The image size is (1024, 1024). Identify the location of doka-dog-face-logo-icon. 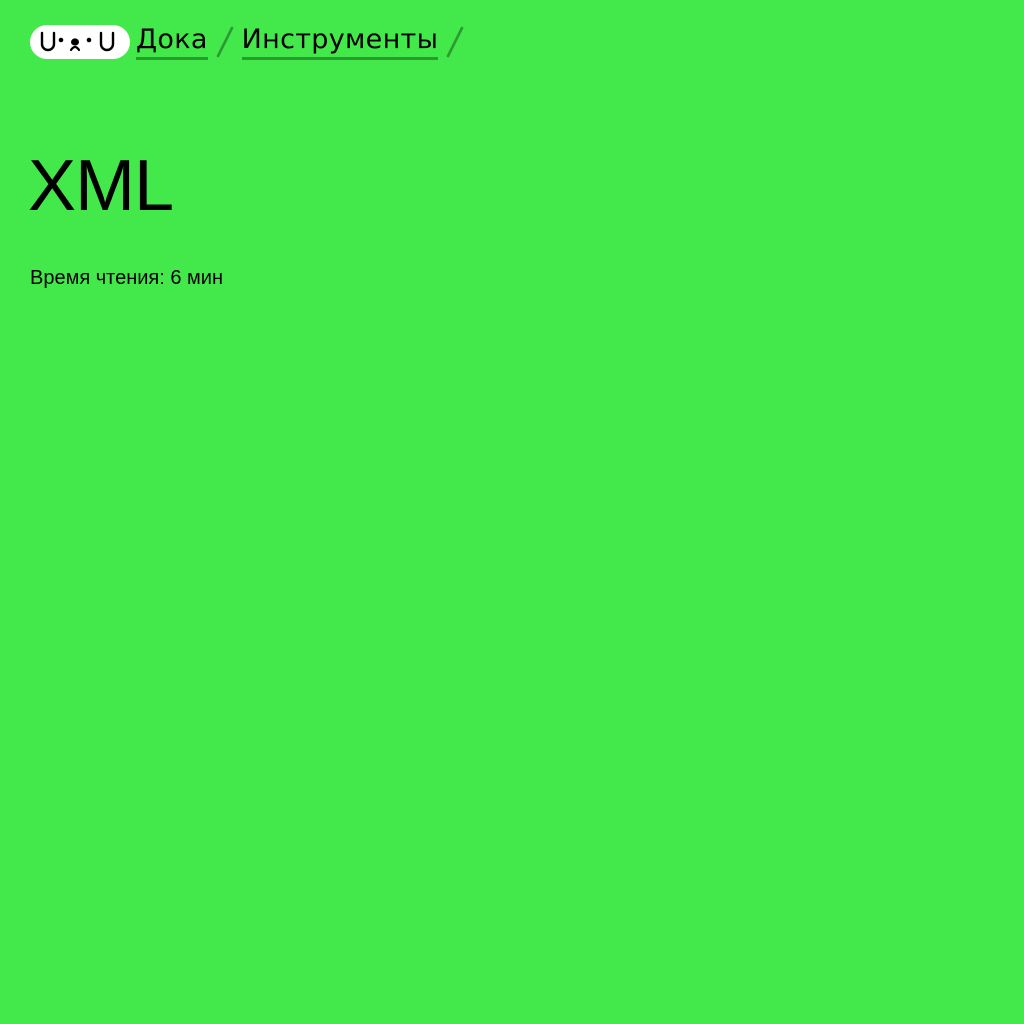
(77, 41).